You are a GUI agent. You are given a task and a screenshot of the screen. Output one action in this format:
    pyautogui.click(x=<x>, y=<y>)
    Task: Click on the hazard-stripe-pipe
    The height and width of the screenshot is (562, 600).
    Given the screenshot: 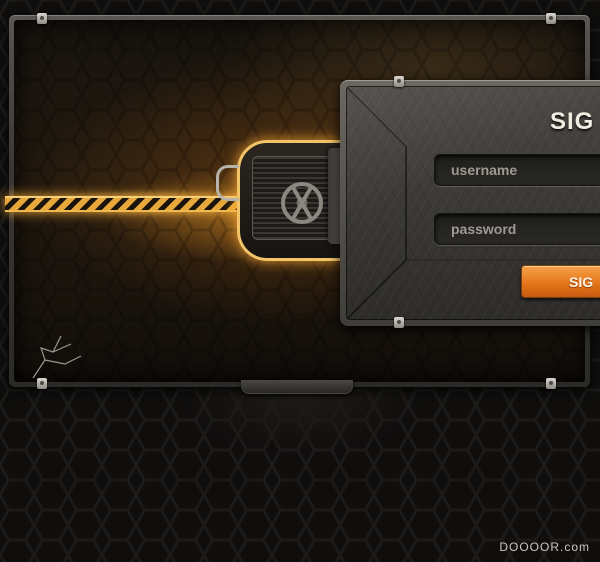 What is the action you would take?
    pyautogui.click(x=125, y=204)
    